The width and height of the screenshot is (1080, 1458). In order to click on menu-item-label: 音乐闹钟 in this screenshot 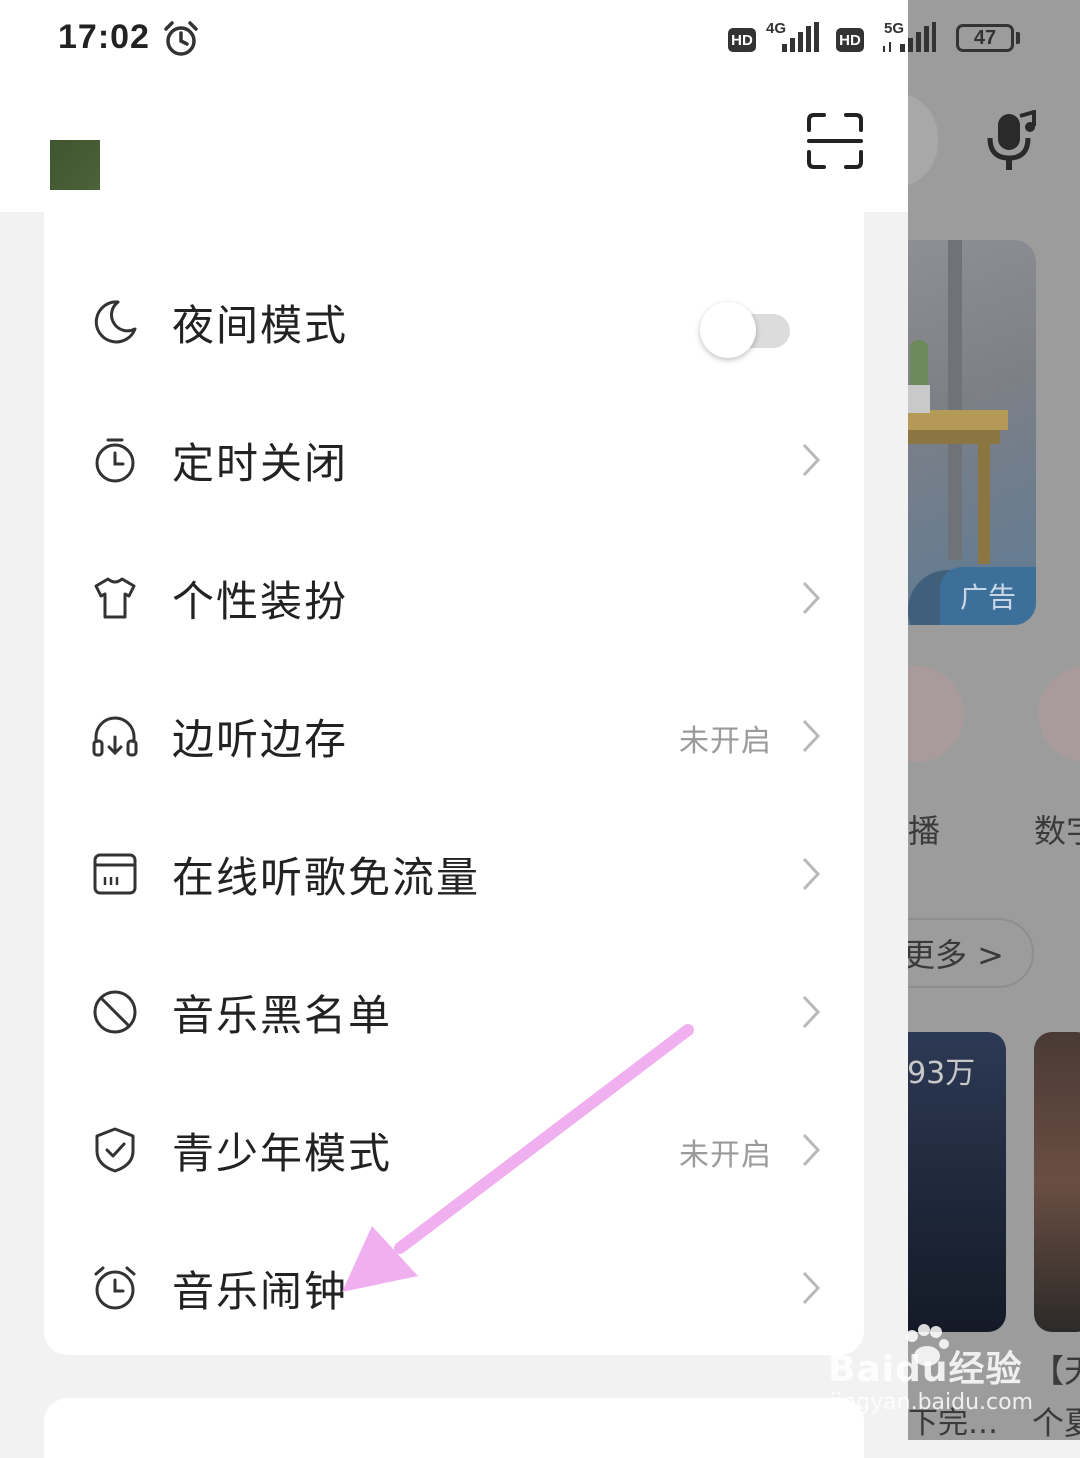, I will do `click(260, 1291)`.